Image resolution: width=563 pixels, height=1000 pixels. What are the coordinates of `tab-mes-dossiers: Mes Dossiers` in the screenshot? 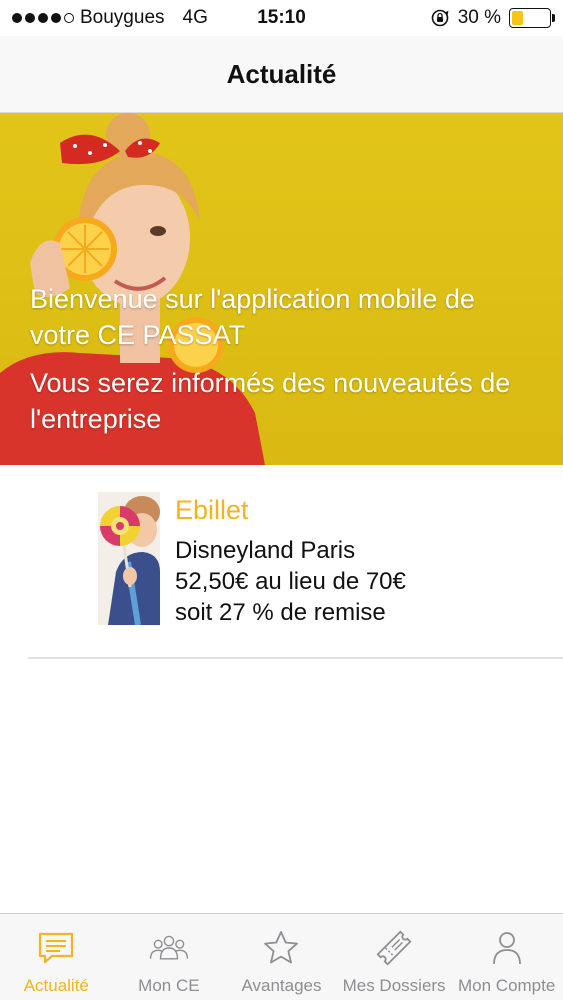 It's located at (394, 957).